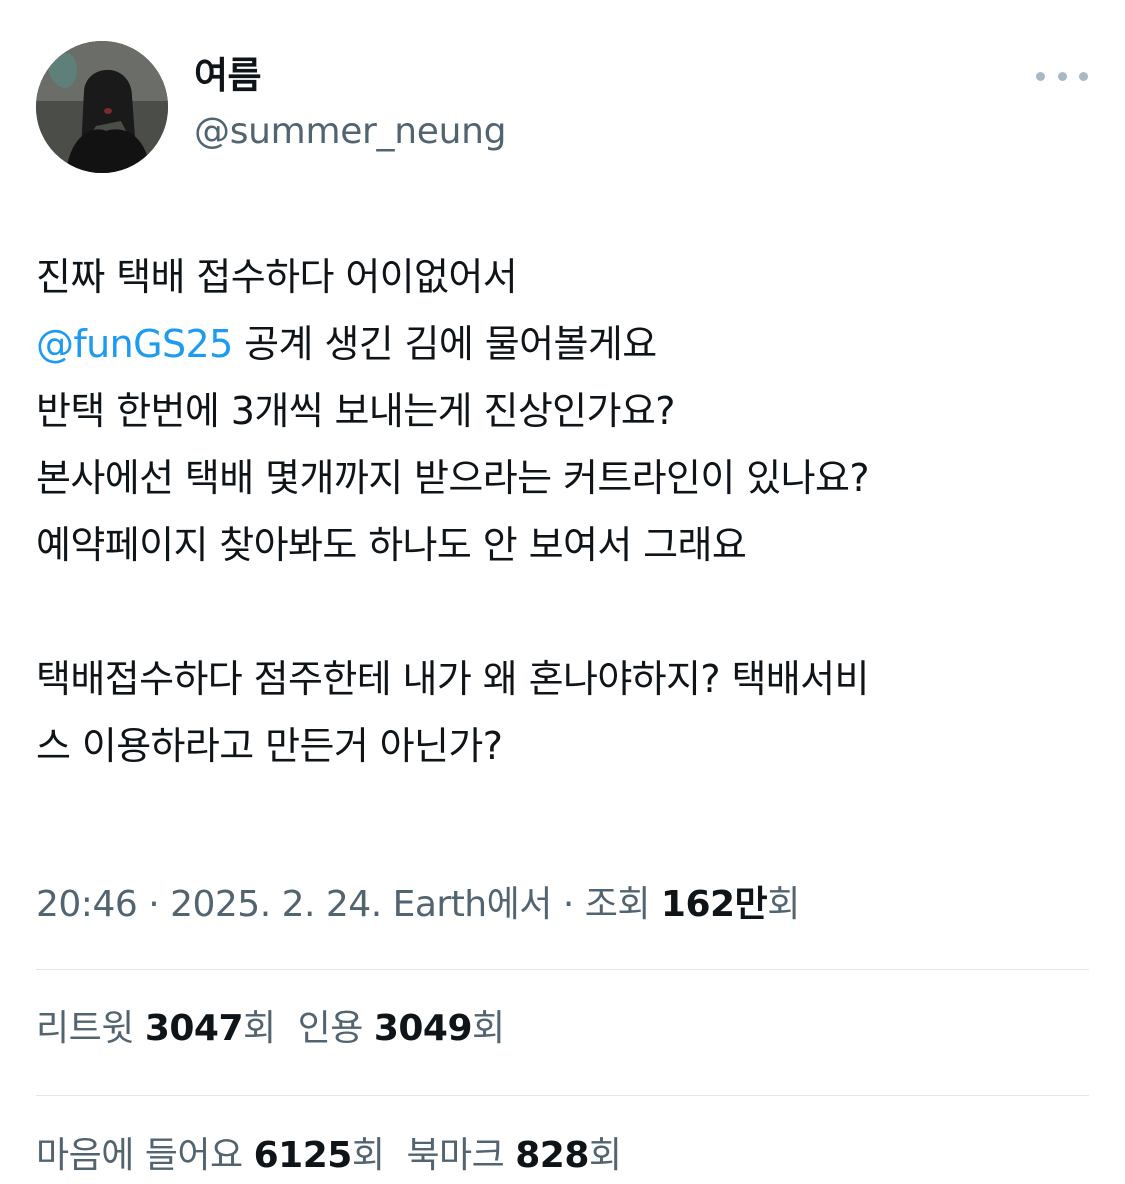 The width and height of the screenshot is (1125, 1184). What do you see at coordinates (350, 132) in the screenshot?
I see `user-handle: @summer_neung` at bounding box center [350, 132].